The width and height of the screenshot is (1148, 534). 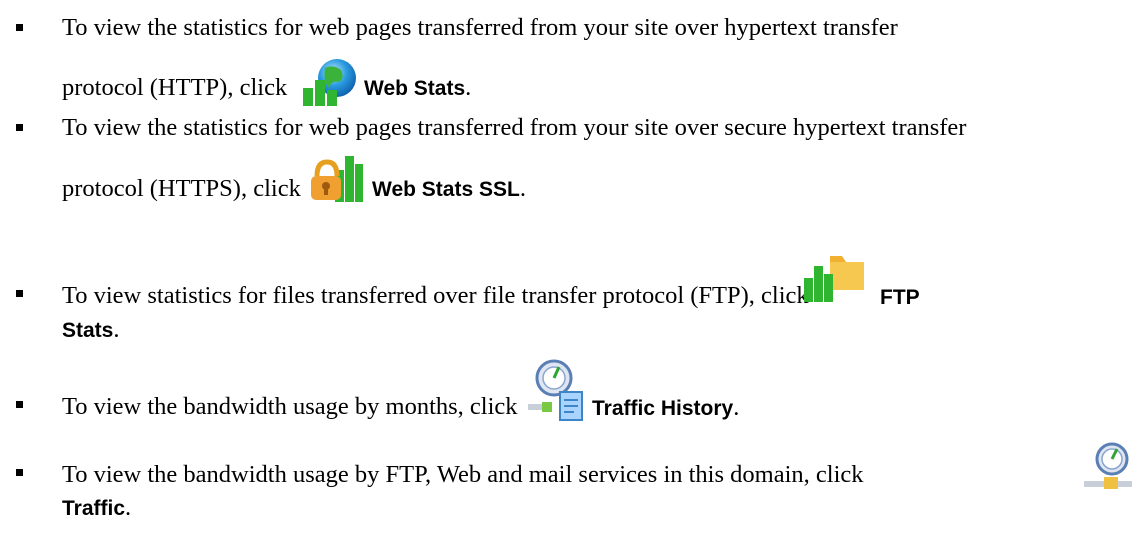 What do you see at coordinates (181, 188) in the screenshot?
I see `item-web-stats-ssl-text-line2: protocol (HTTPS), click` at bounding box center [181, 188].